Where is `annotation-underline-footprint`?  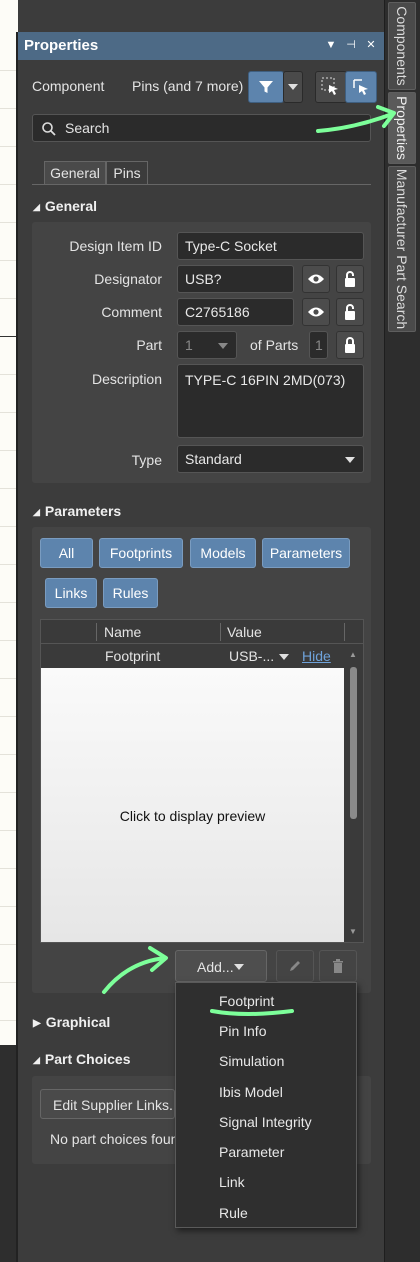 annotation-underline-footprint is located at coordinates (252, 1012).